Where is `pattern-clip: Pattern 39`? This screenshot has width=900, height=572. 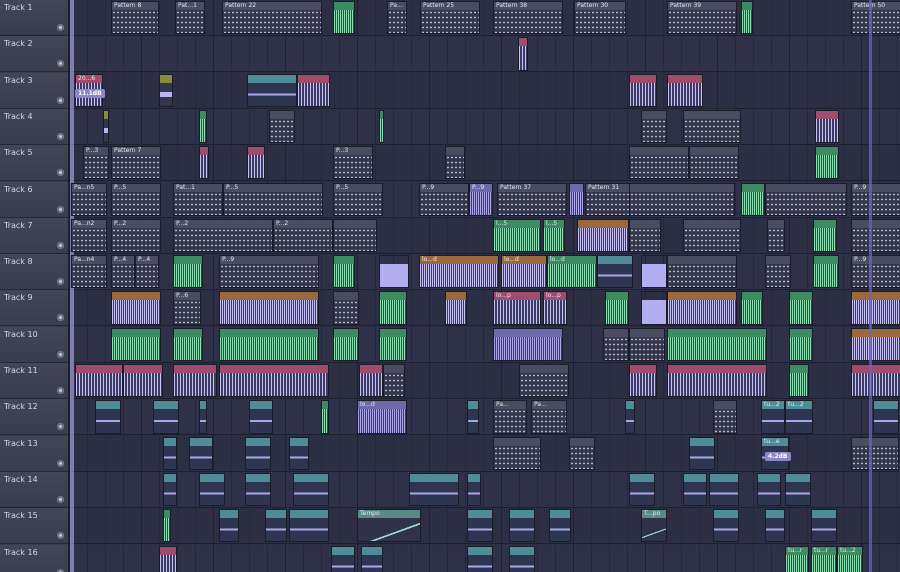 pattern-clip: Pattern 39 is located at coordinates (702, 18).